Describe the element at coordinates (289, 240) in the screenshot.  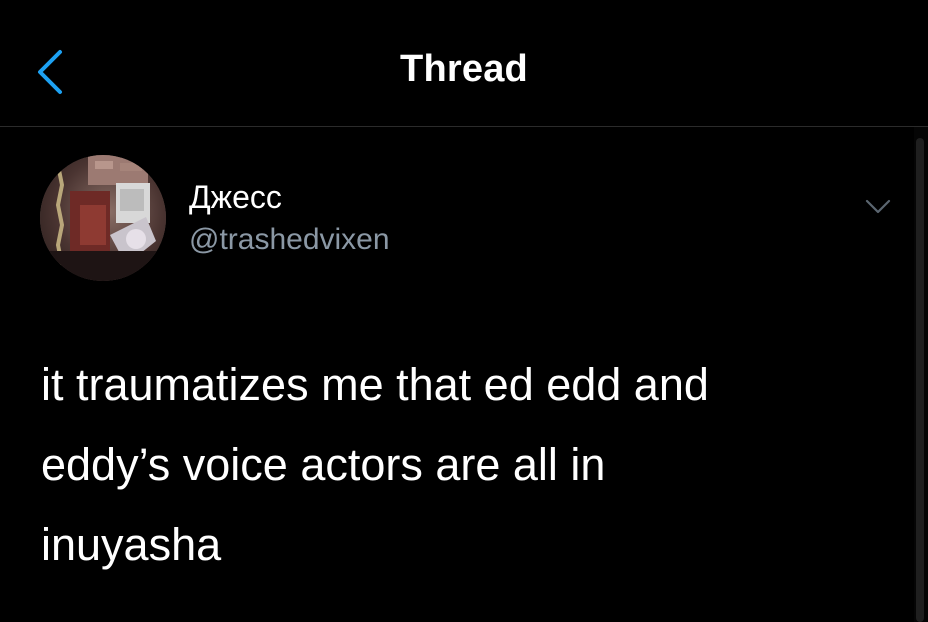
I see `user-handle: @trashedvixen` at that location.